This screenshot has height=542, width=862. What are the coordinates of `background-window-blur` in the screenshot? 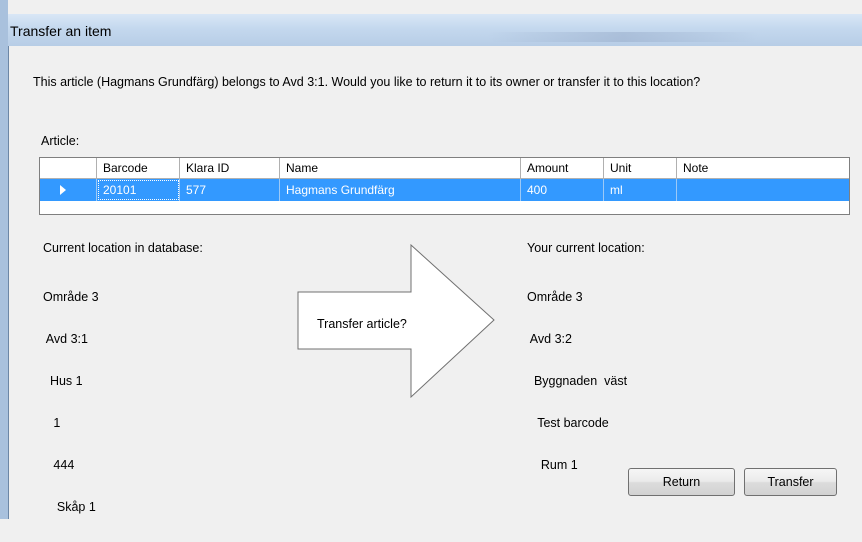 It's located at (623, 37).